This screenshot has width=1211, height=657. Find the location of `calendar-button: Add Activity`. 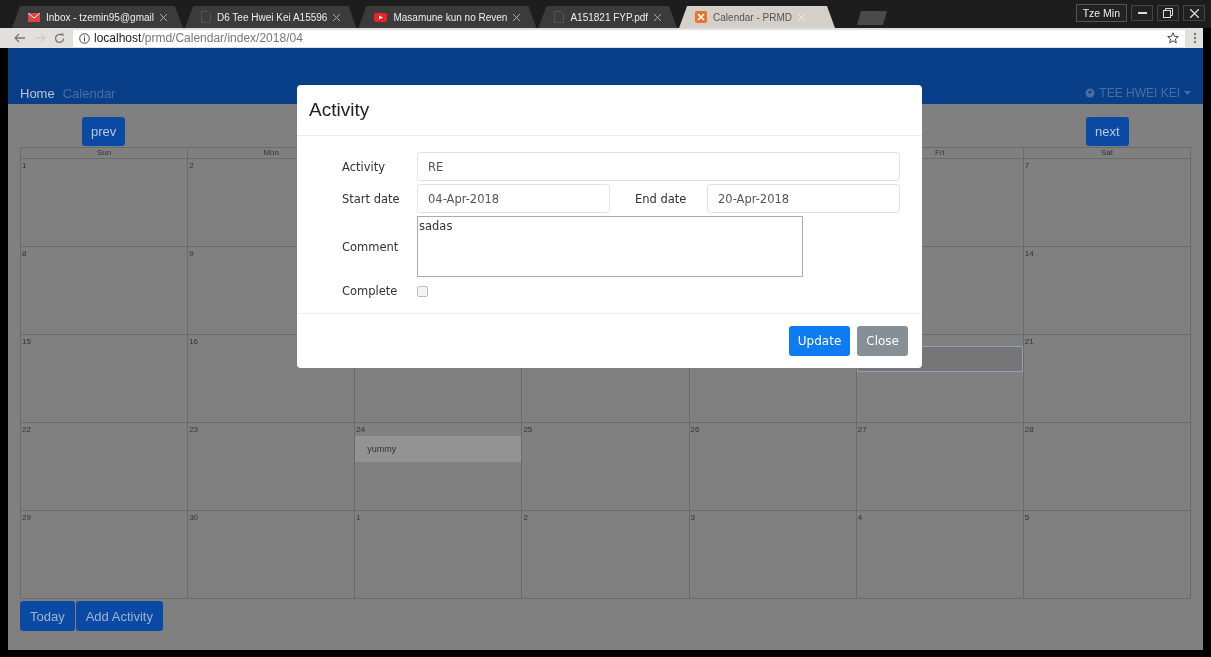

calendar-button: Add Activity is located at coordinates (119, 616).